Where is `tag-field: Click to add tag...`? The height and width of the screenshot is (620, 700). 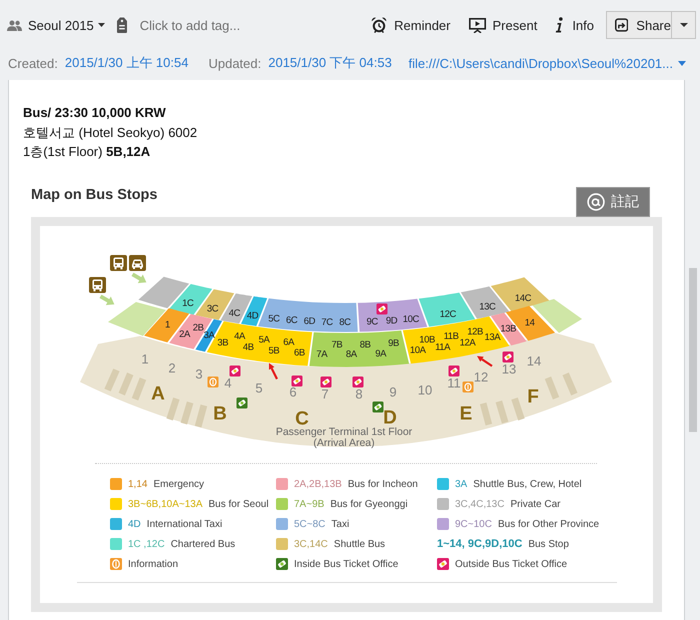 tag-field: Click to add tag... is located at coordinates (215, 25).